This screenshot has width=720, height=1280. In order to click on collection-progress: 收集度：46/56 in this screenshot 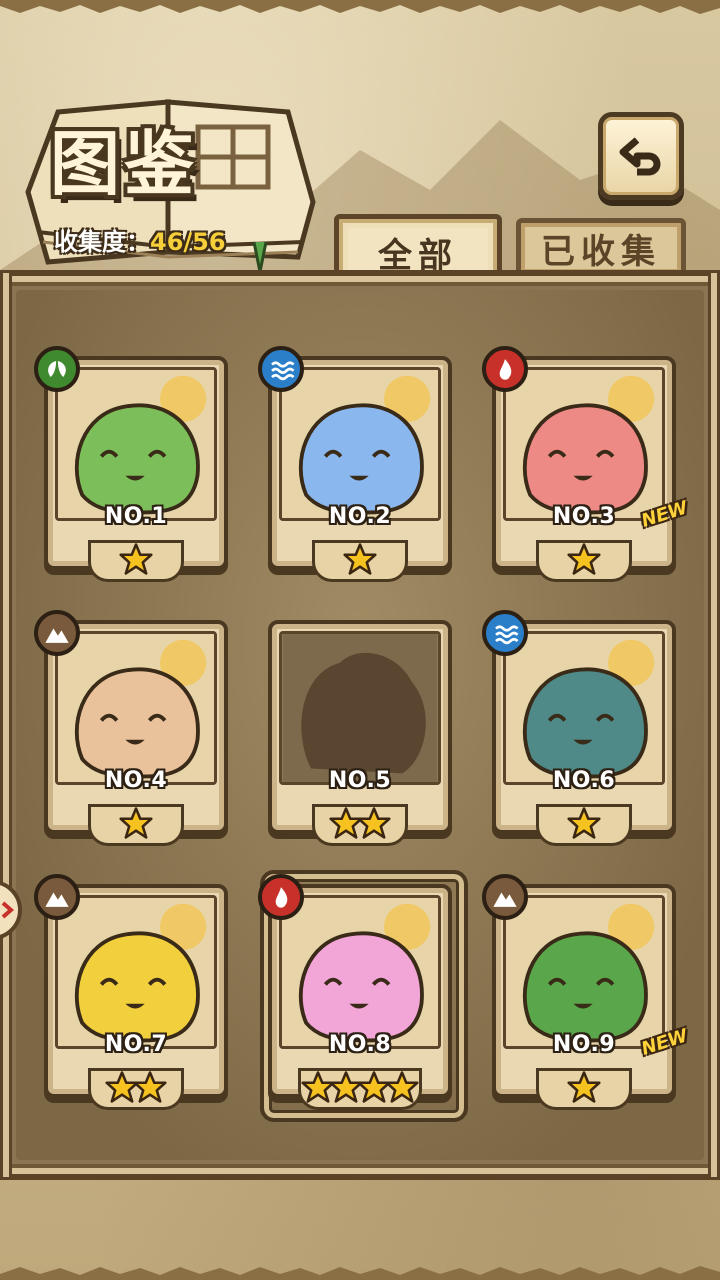, I will do `click(140, 239)`.